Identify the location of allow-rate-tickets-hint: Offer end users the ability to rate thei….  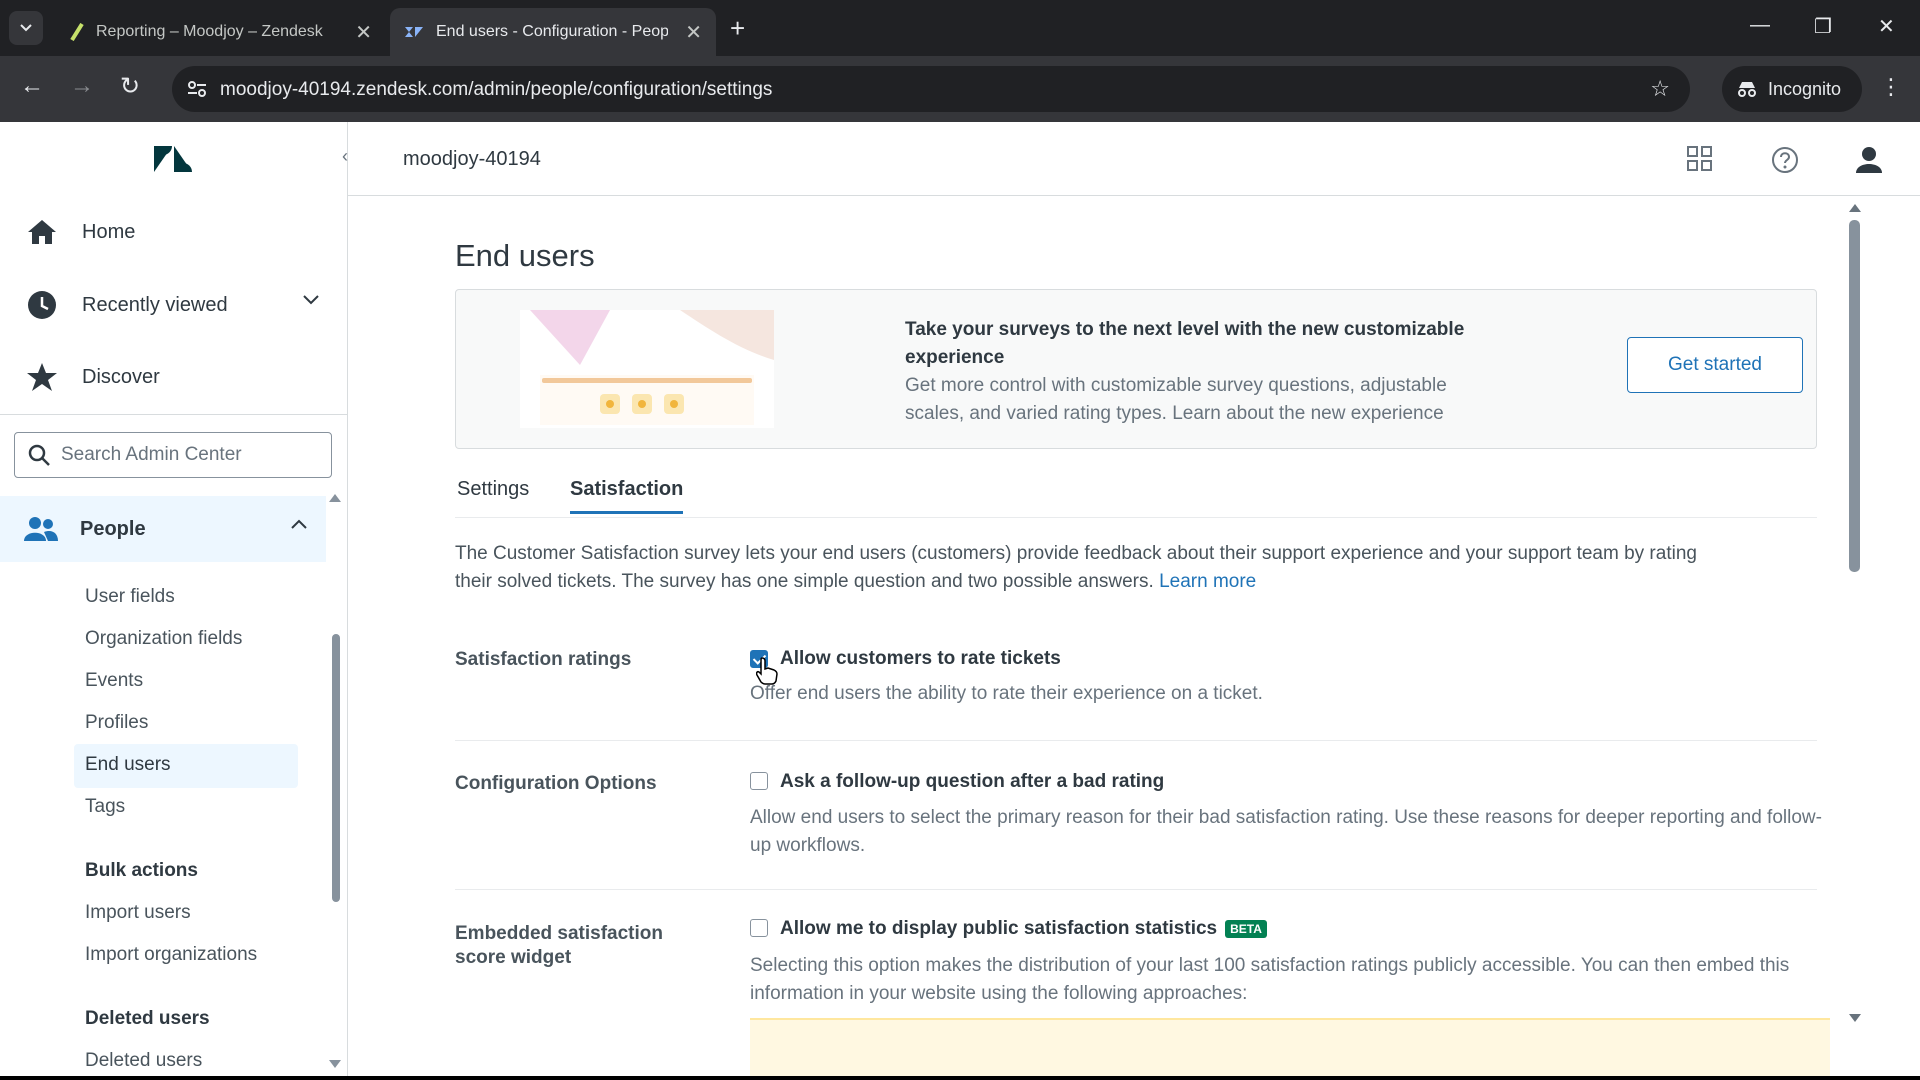
(1006, 693).